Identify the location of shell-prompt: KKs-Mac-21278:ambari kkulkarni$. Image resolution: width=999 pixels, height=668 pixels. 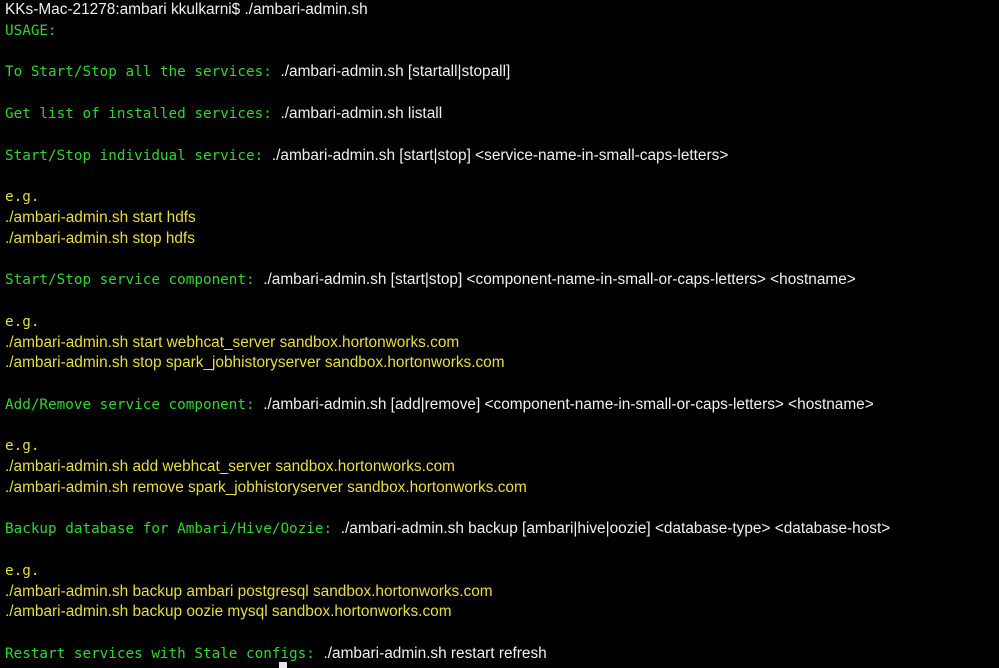
(123, 9).